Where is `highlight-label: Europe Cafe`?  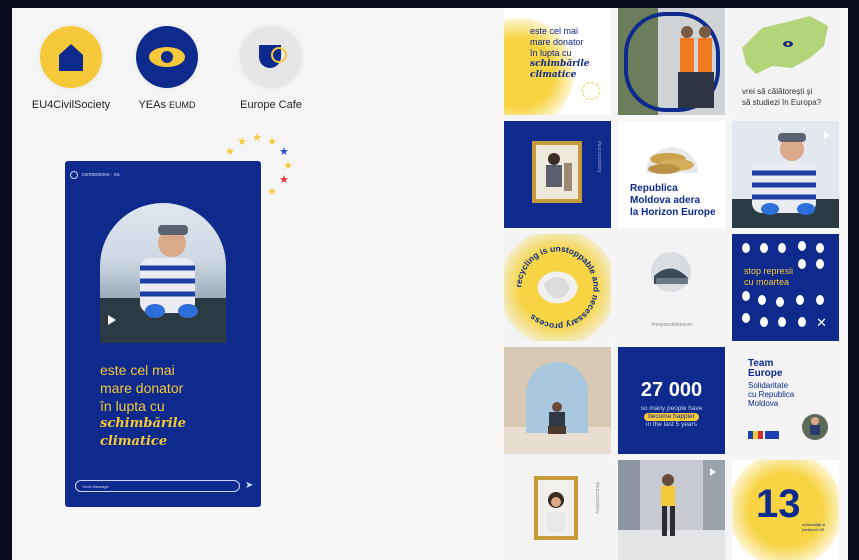 highlight-label: Europe Cafe is located at coordinates (271, 105).